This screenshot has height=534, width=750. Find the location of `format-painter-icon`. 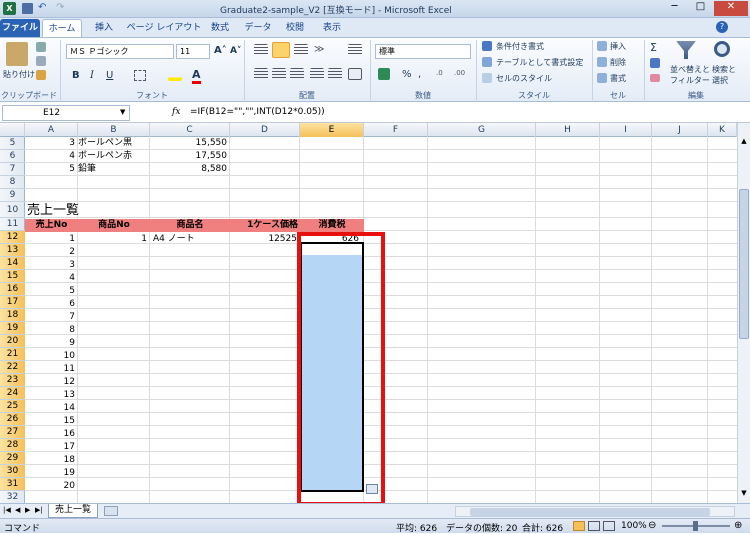

format-painter-icon is located at coordinates (41, 75).